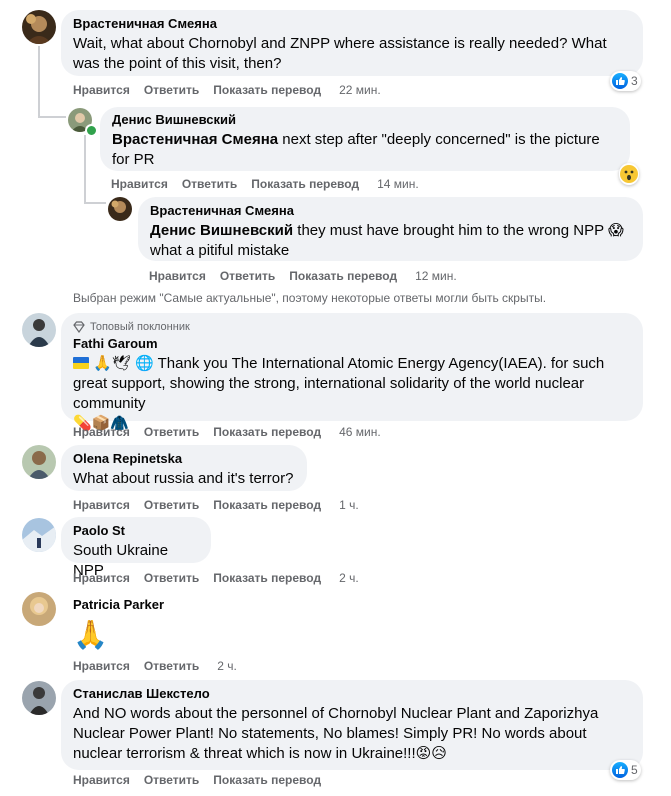 The width and height of the screenshot is (671, 796). What do you see at coordinates (634, 770) in the screenshot?
I see `reaction-count-number: 5` at bounding box center [634, 770].